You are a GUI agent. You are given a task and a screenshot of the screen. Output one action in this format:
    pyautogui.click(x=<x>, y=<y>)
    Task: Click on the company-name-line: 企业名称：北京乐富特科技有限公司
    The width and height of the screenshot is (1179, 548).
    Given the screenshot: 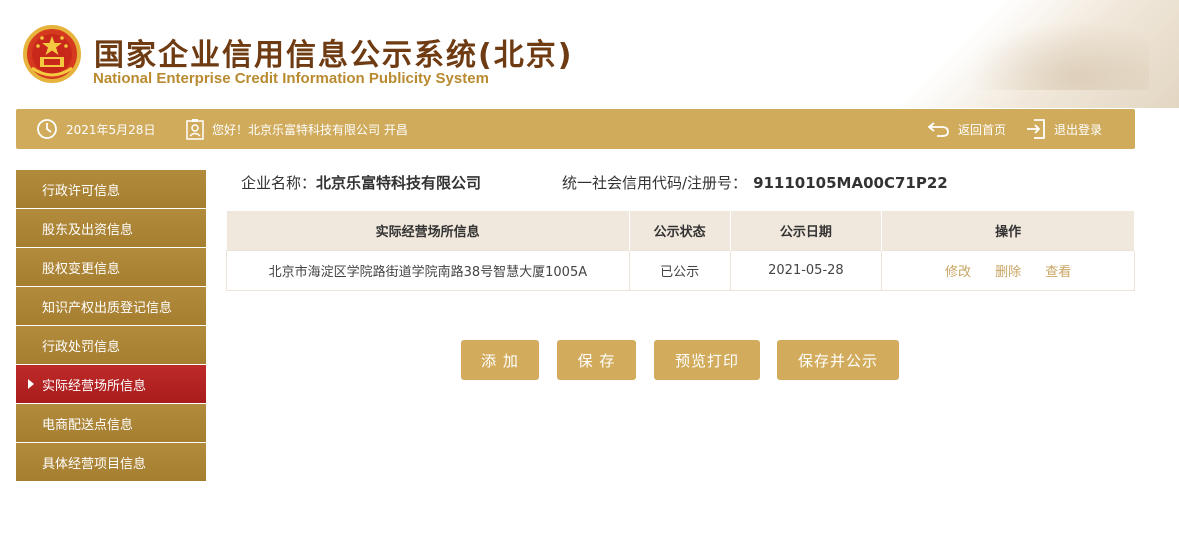 What is the action you would take?
    pyautogui.click(x=361, y=182)
    